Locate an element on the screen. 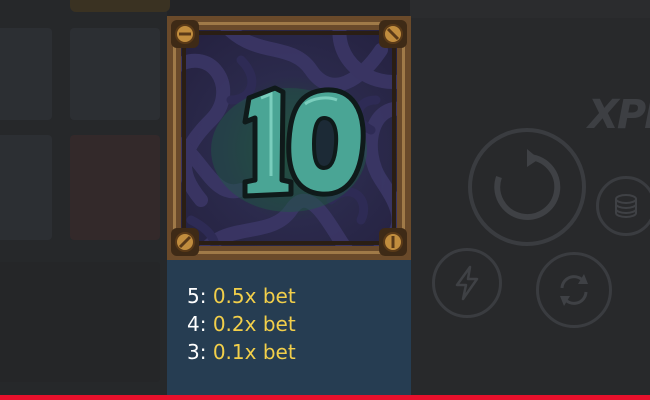 The width and height of the screenshot is (650, 400). autoplay-button is located at coordinates (574, 290).